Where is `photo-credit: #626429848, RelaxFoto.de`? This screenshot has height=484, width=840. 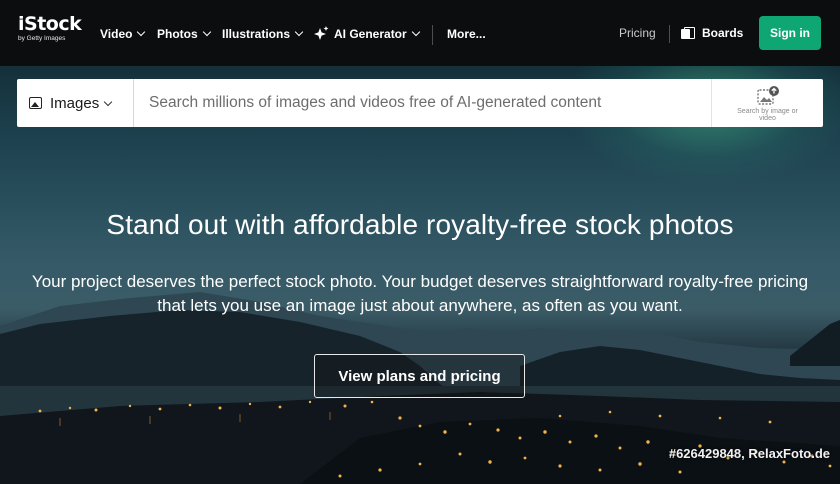 photo-credit: #626429848, RelaxFoto.de is located at coordinates (749, 453).